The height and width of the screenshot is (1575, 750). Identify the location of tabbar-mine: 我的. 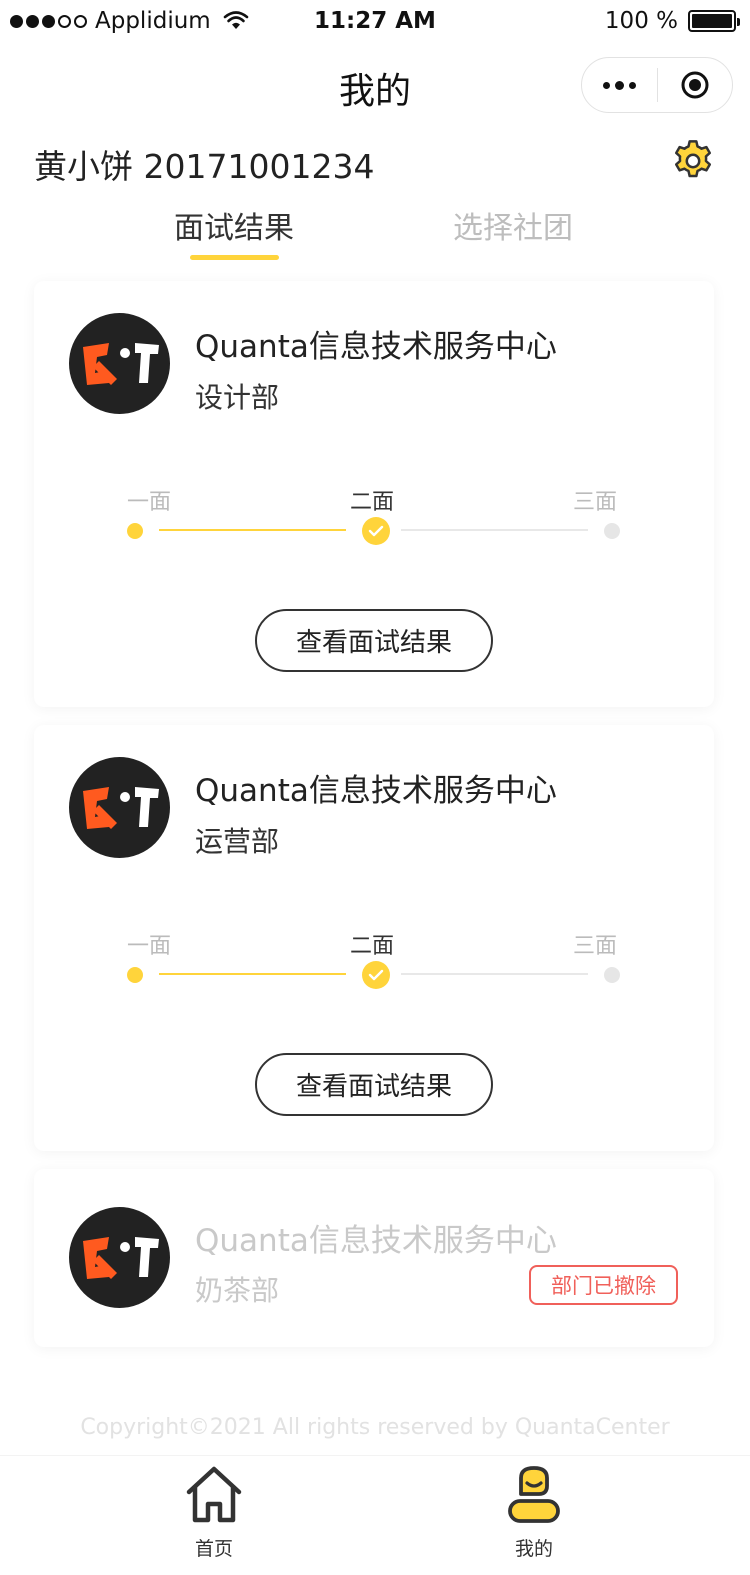
(534, 1512).